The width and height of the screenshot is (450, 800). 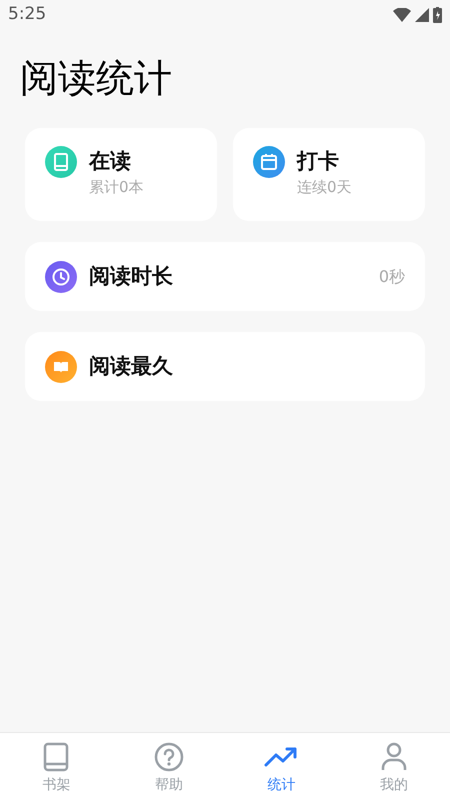 I want to click on battery-icon, so click(x=437, y=15).